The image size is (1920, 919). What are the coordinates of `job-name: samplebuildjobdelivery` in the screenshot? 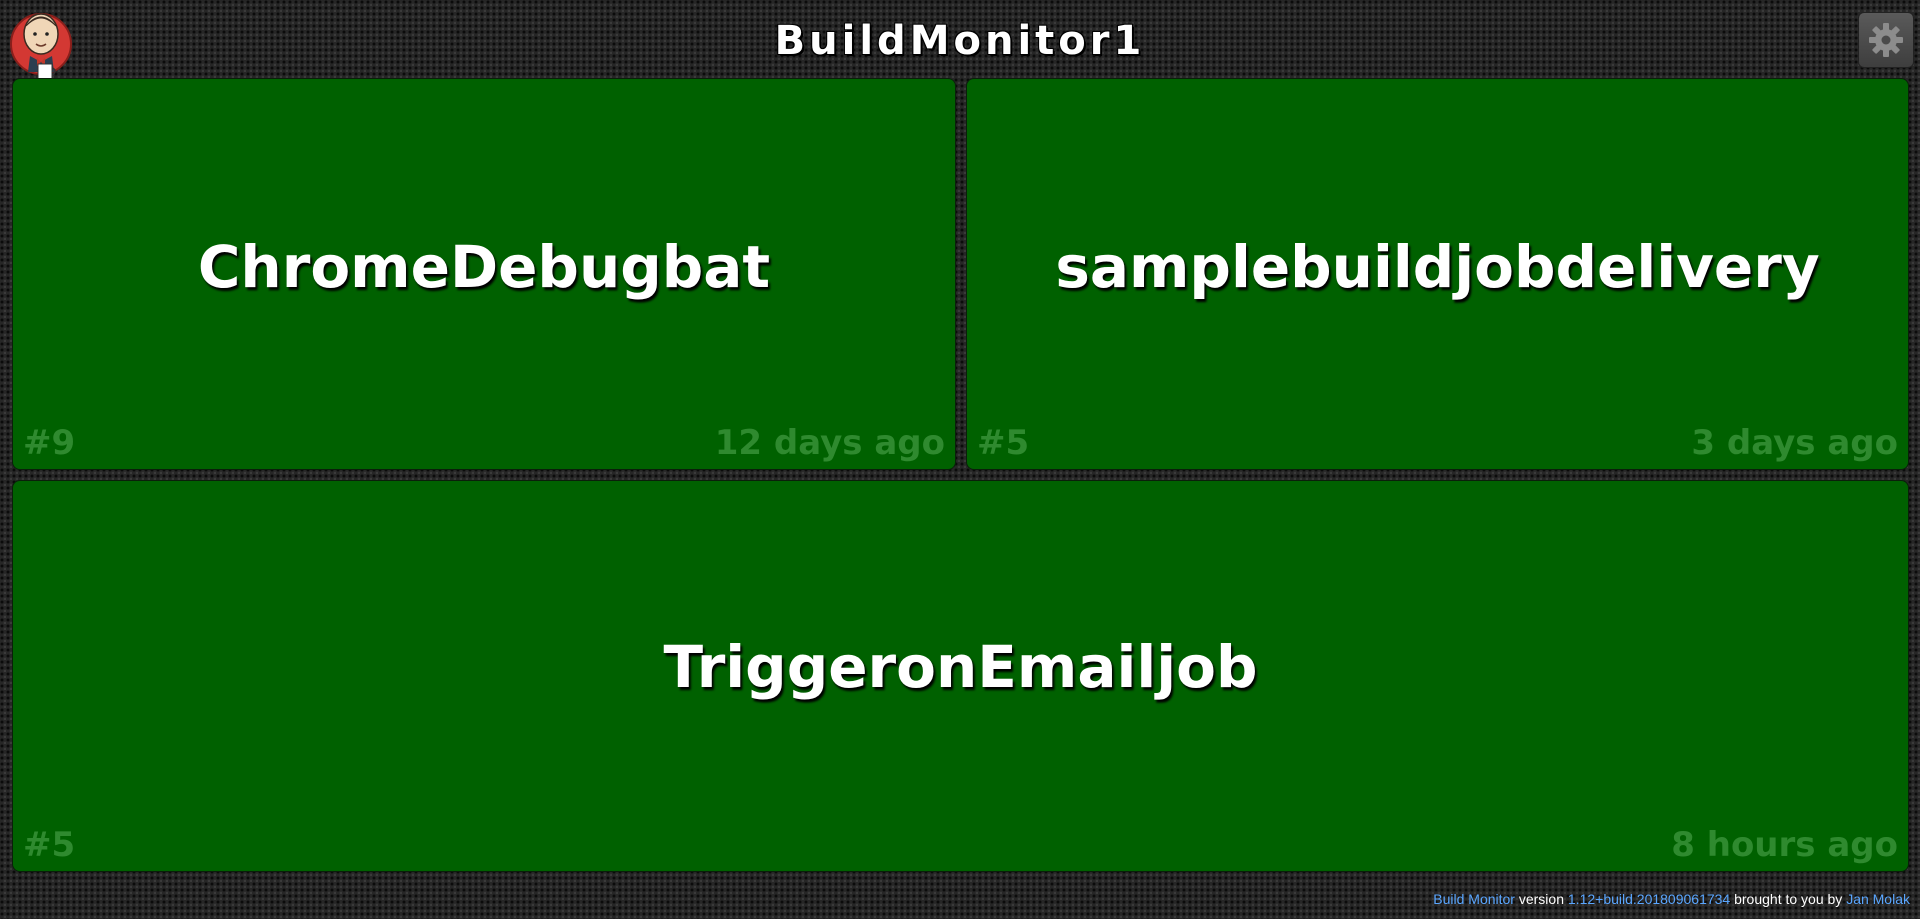 It's located at (1437, 267).